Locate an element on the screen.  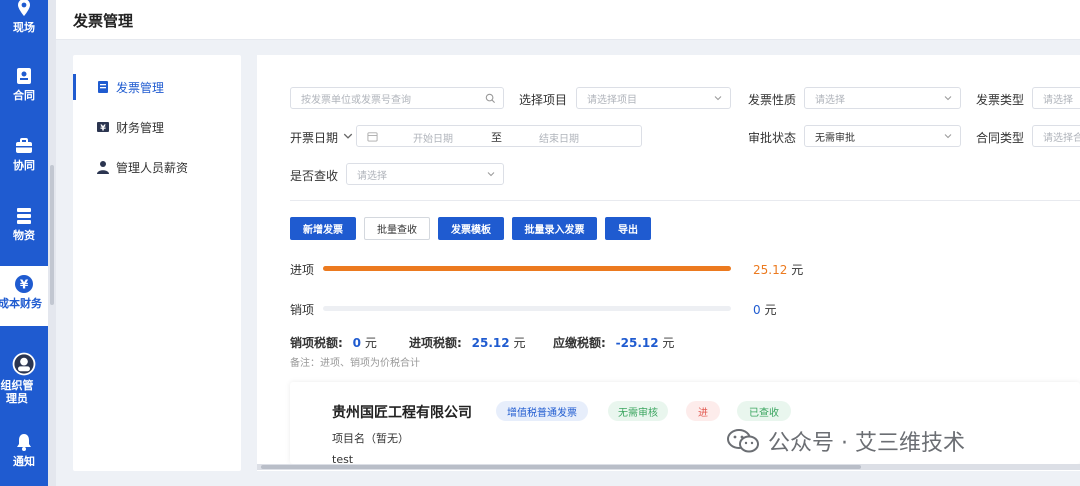
submenu-label: 财务管理 is located at coordinates (140, 127).